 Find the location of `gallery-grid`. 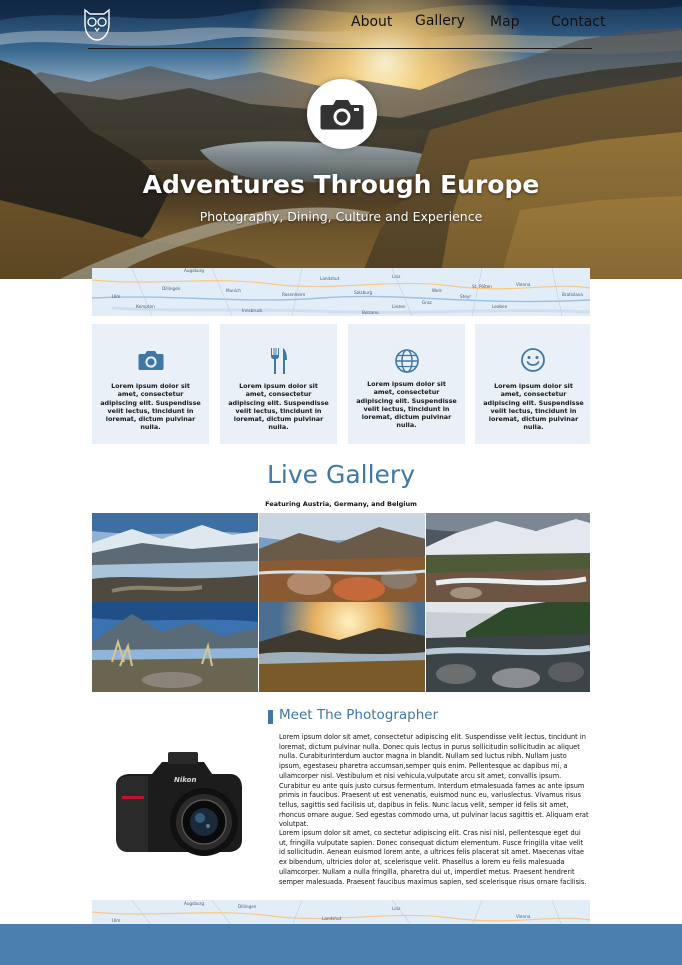

gallery-grid is located at coordinates (341, 602).